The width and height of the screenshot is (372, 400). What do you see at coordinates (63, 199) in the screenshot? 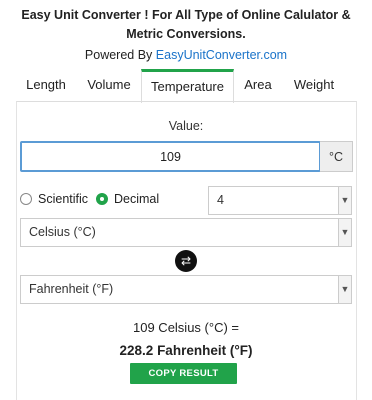
I see `scientific-label: Scientific` at bounding box center [63, 199].